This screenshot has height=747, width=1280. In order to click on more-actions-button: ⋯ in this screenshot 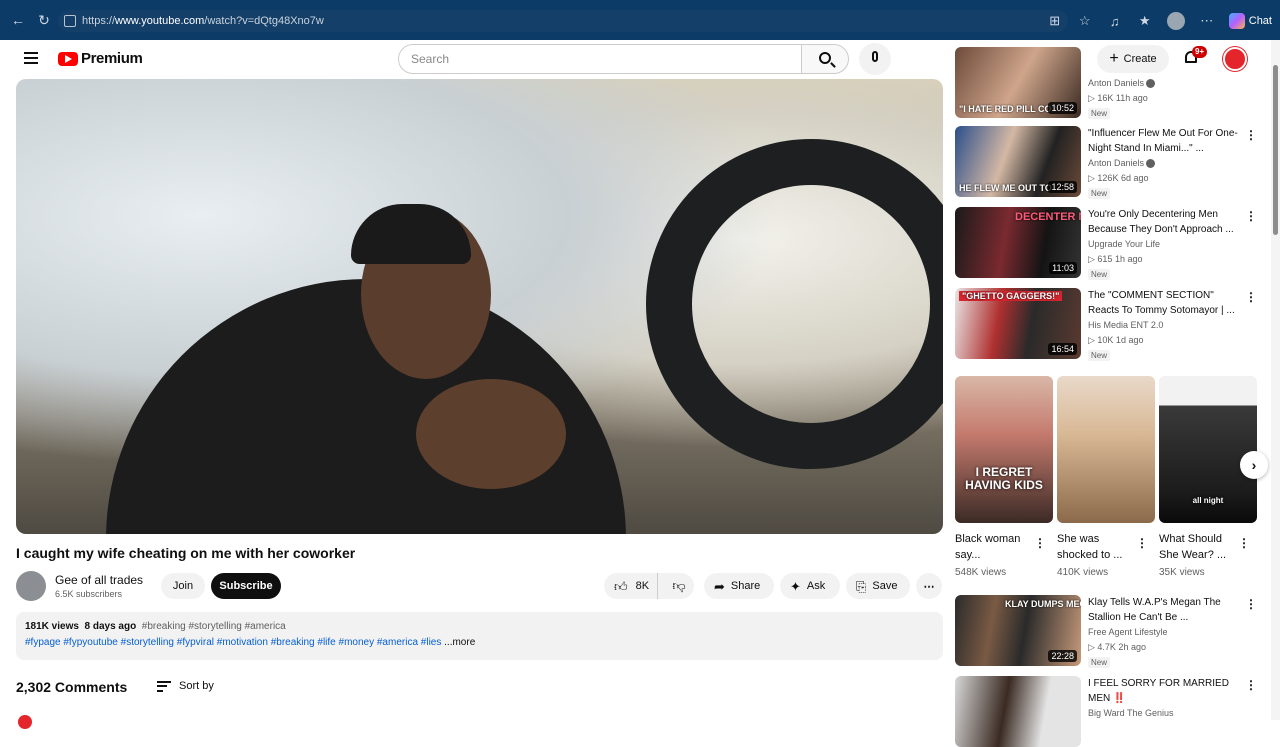, I will do `click(929, 586)`.